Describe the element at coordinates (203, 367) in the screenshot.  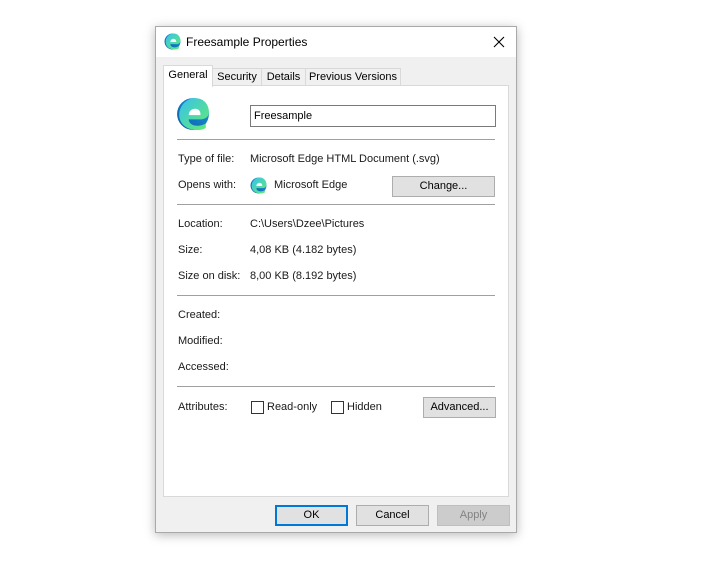
I see `accessed-label: Accessed:` at that location.